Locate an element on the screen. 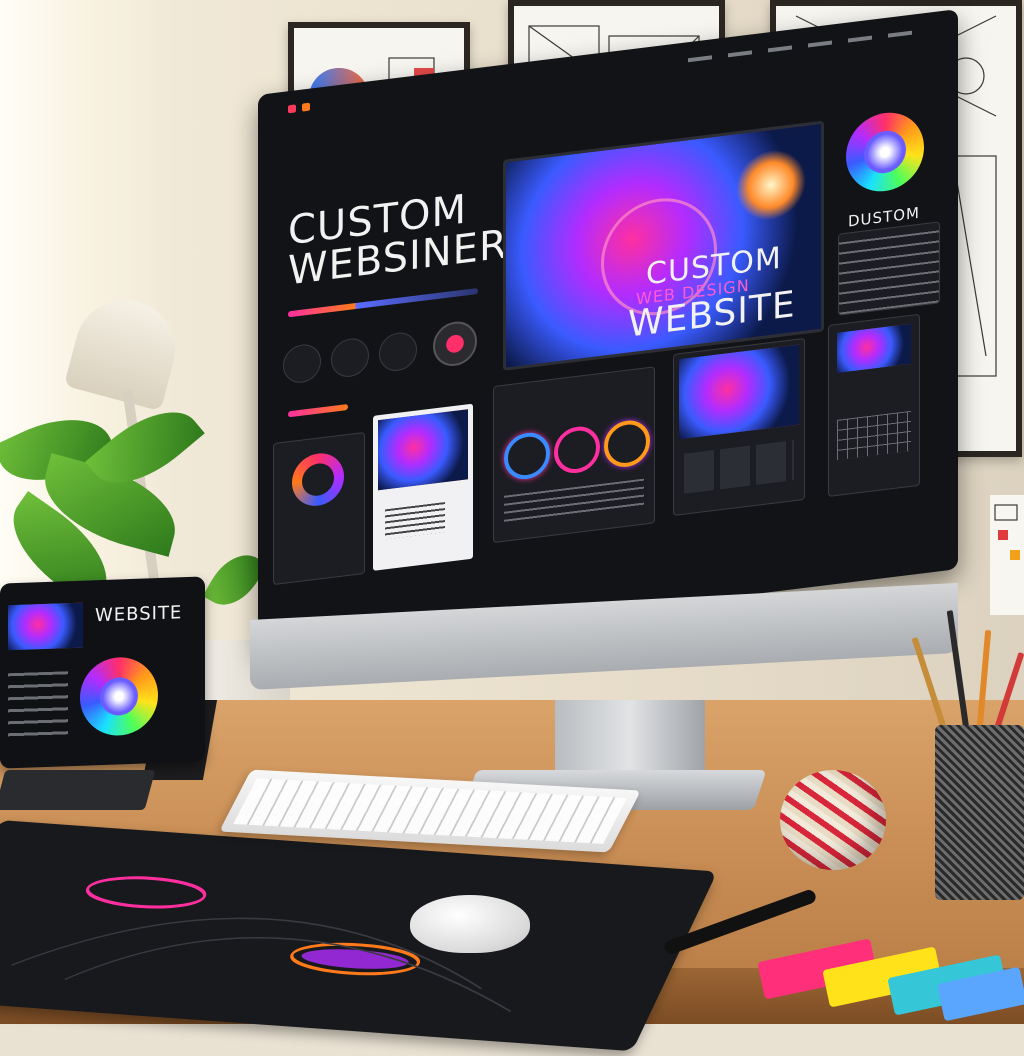 This screenshot has width=1024, height=1056. mouse is located at coordinates (470, 924).